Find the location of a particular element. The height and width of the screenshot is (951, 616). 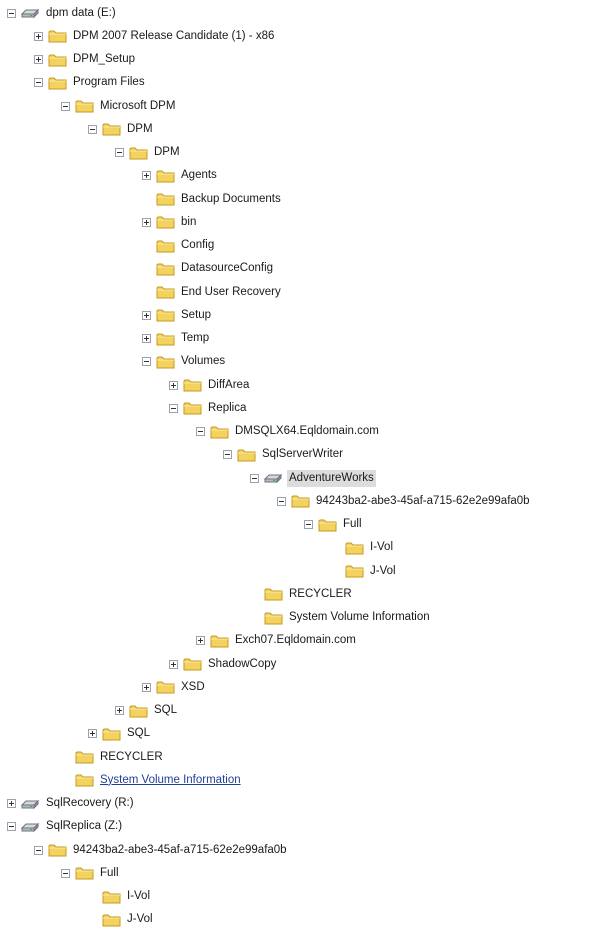

tree-node-label: DatasourceConfig is located at coordinates (227, 268).